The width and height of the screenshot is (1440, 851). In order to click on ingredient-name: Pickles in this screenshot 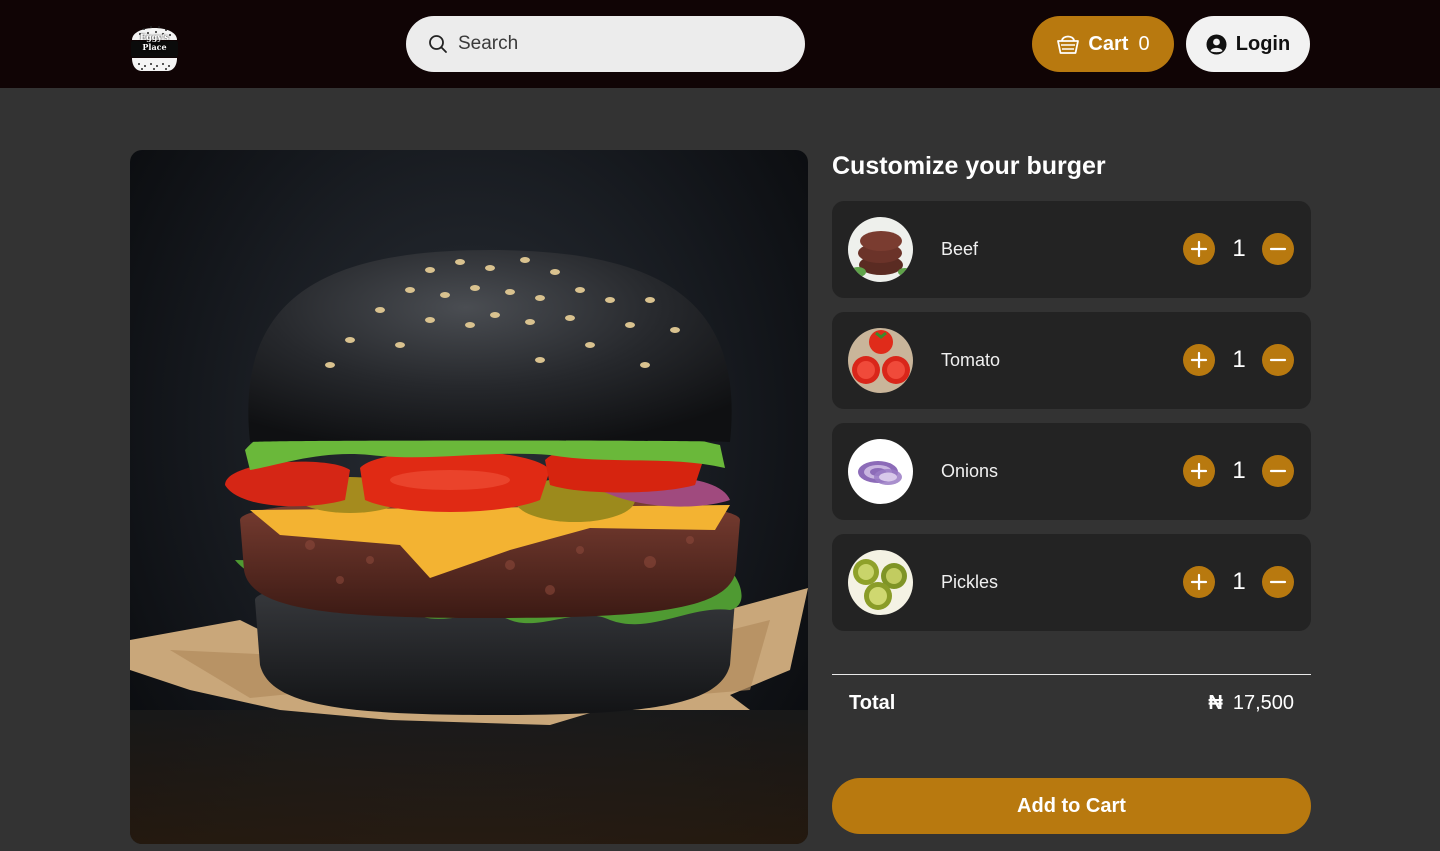, I will do `click(970, 582)`.